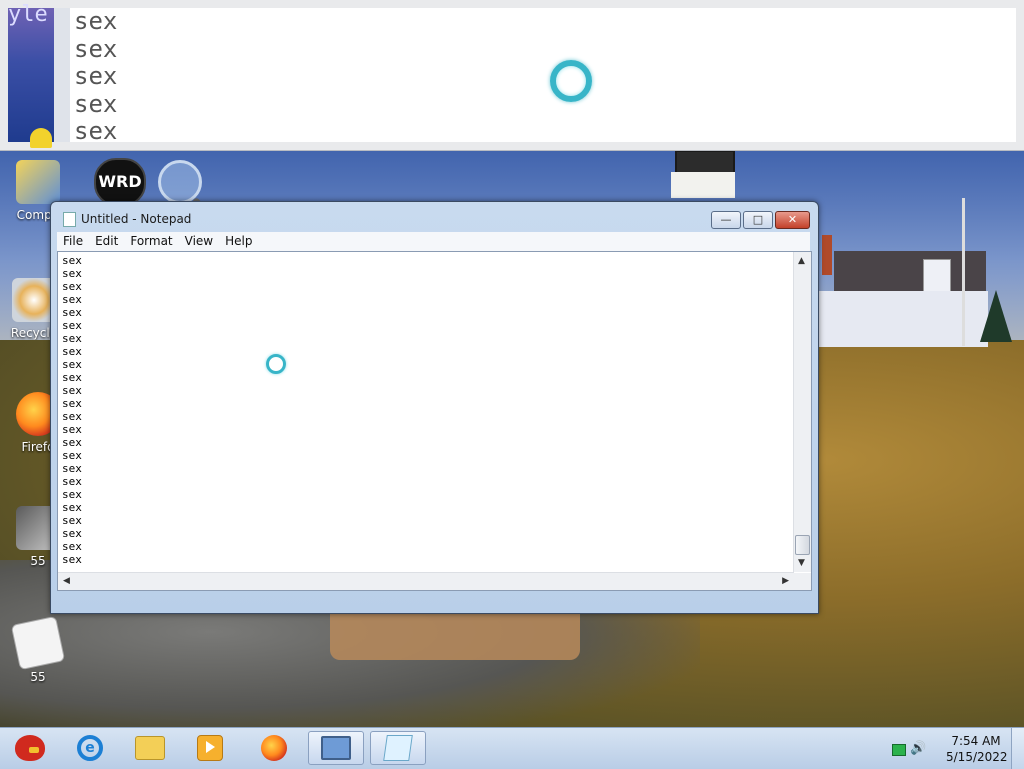 Image resolution: width=1024 pixels, height=769 pixels. I want to click on system-tray: 🔊 7:54 AM 5/15/2022, so click(954, 748).